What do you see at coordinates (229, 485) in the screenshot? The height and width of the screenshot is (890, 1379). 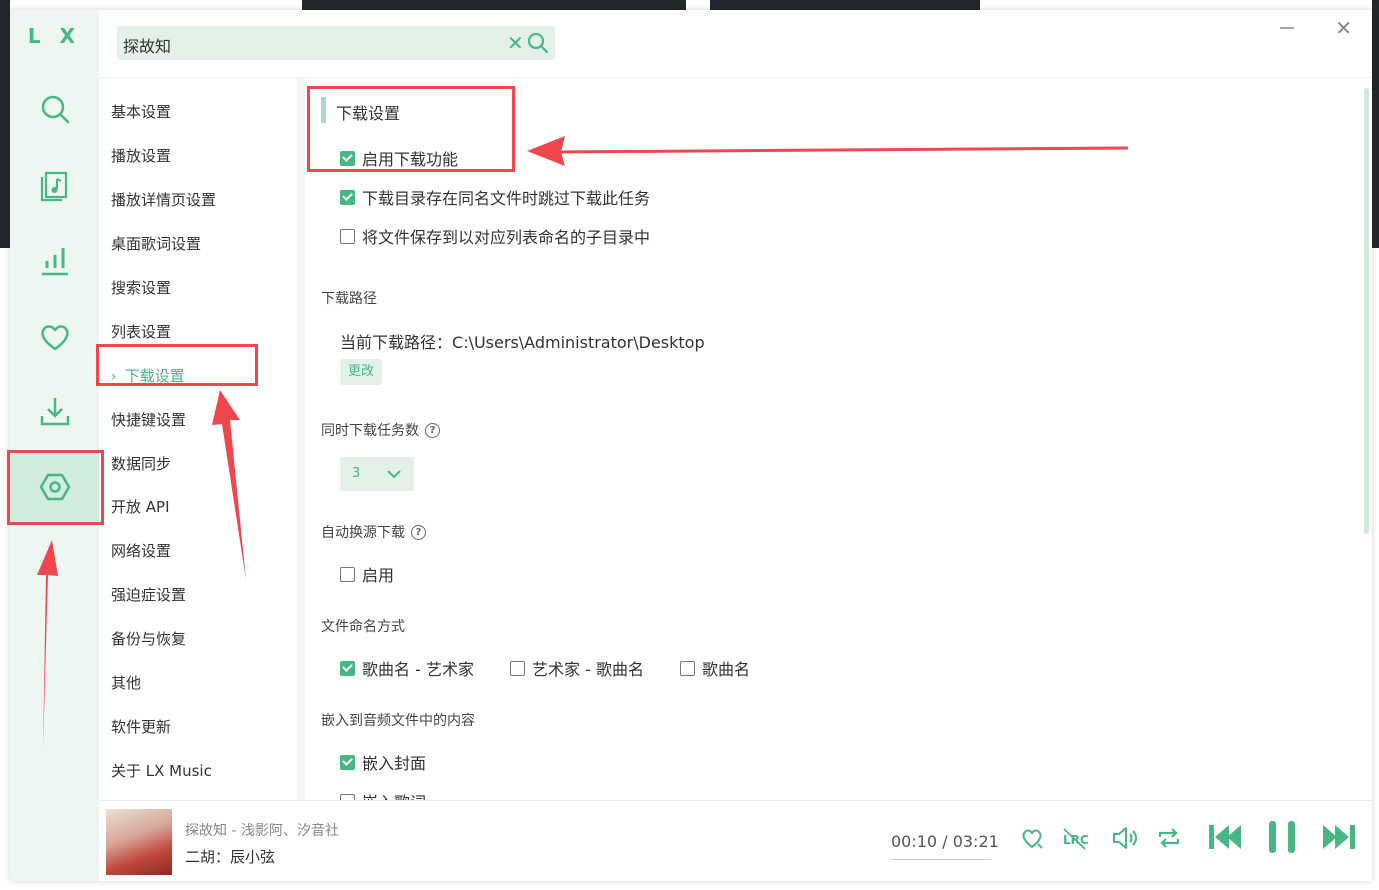 I see `annotation-arrow-up-menu` at bounding box center [229, 485].